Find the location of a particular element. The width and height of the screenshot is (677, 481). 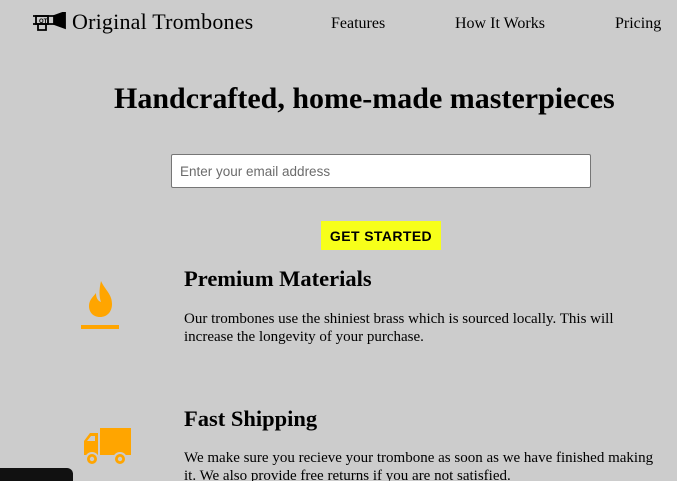

feature-title-premium-materials: Premium Materials is located at coordinates (278, 278).